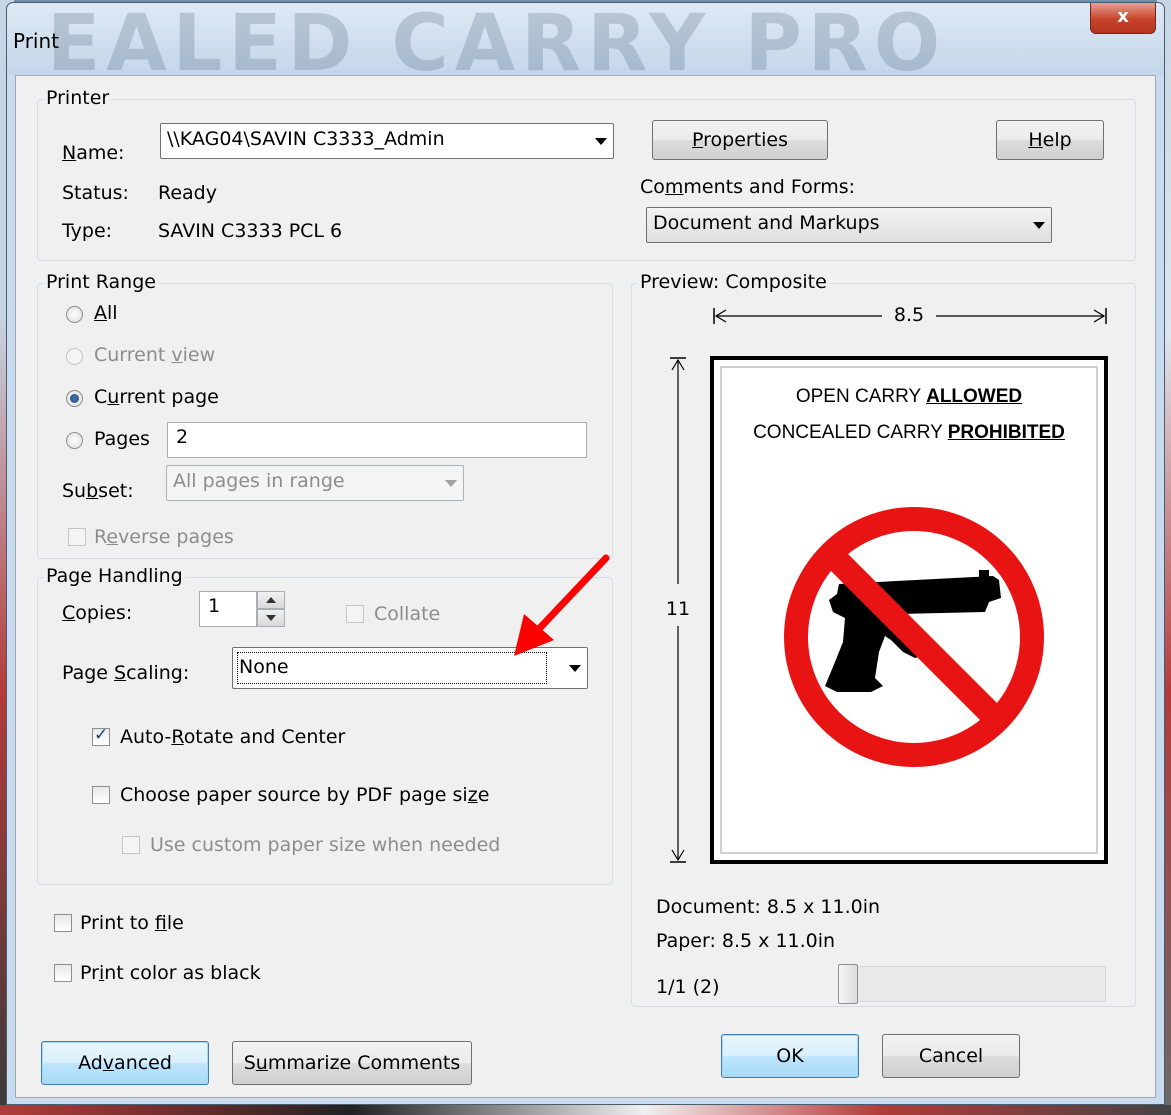  Describe the element at coordinates (155, 355) in the screenshot. I see `radio-current-view-label: Current view` at that location.